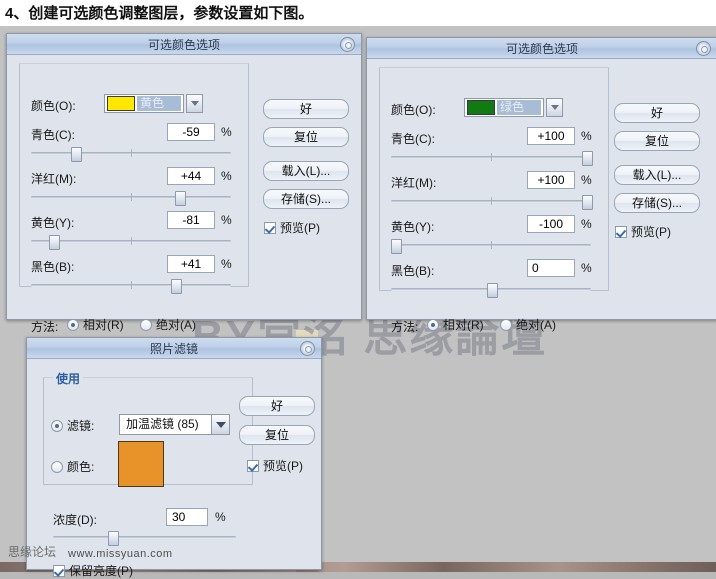 This screenshot has width=716, height=579. What do you see at coordinates (191, 220) in the screenshot?
I see `yellow-value-input: -81` at bounding box center [191, 220].